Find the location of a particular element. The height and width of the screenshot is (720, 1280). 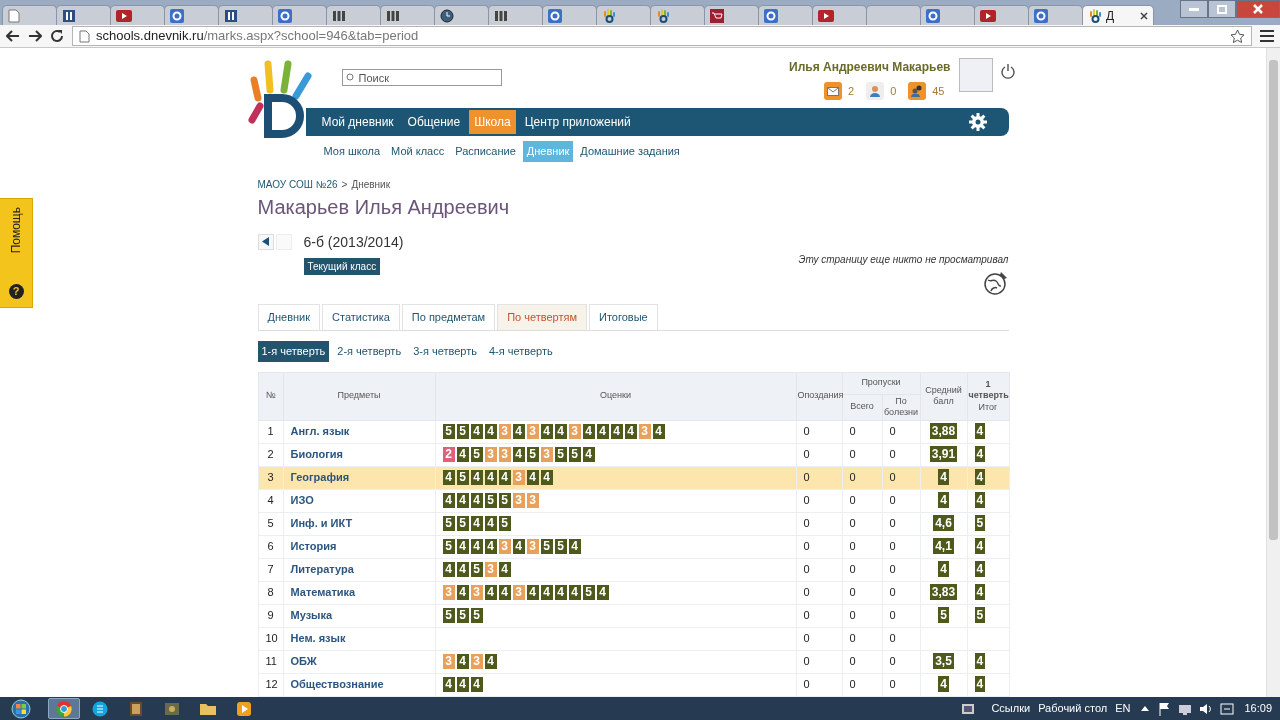

user-name: Илья Андреевич Макарьев is located at coordinates (870, 67).